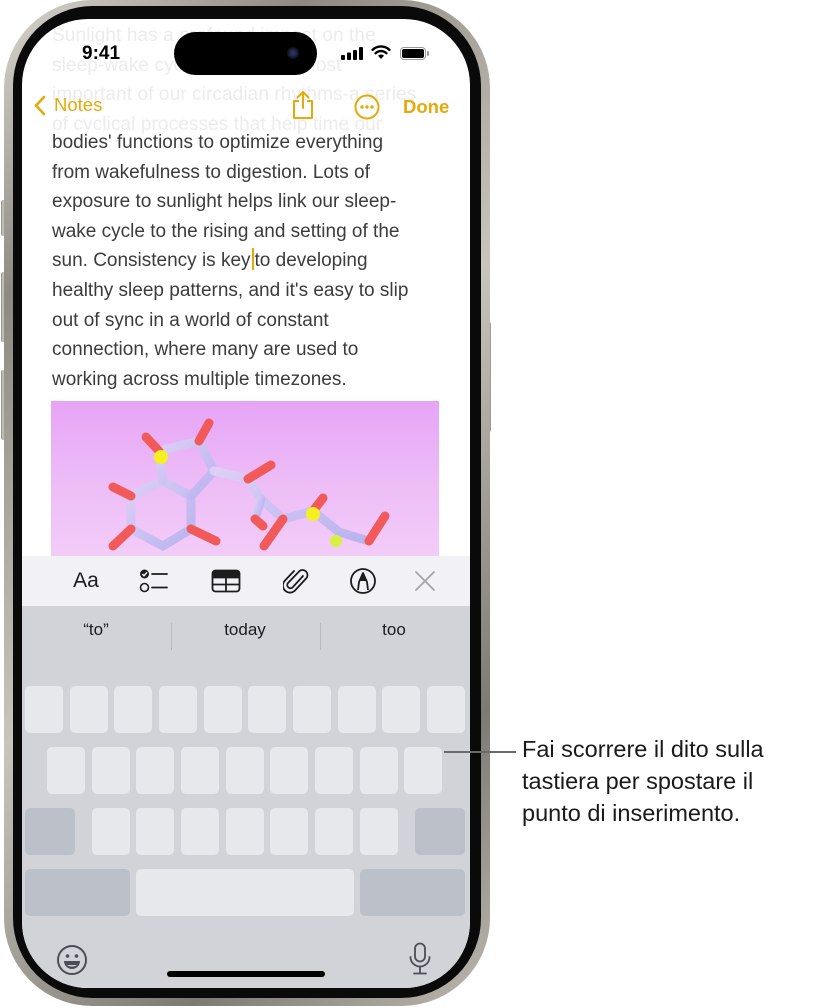 The height and width of the screenshot is (1008, 833). What do you see at coordinates (303, 105) in the screenshot?
I see `share-icon` at bounding box center [303, 105].